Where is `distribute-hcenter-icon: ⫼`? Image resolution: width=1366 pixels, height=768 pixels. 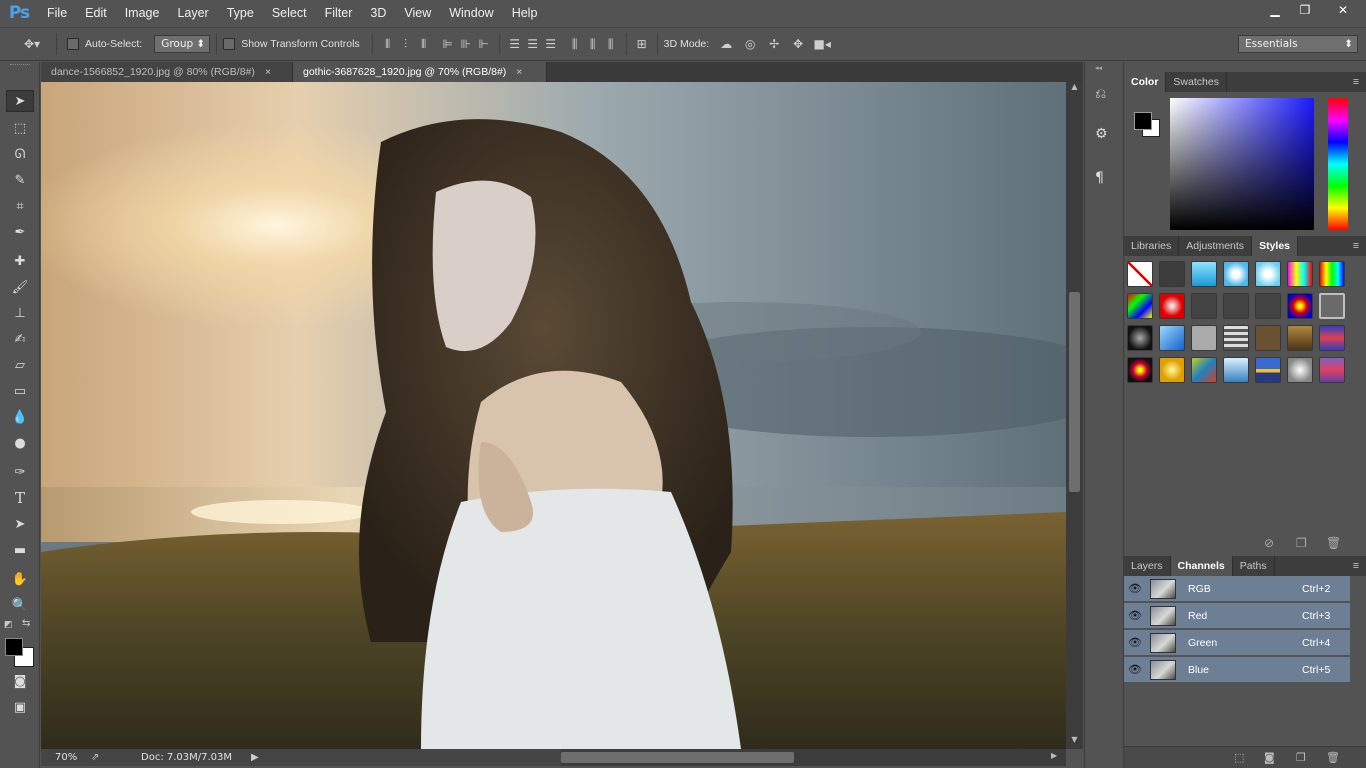 distribute-hcenter-icon: ⫼ is located at coordinates (593, 44).